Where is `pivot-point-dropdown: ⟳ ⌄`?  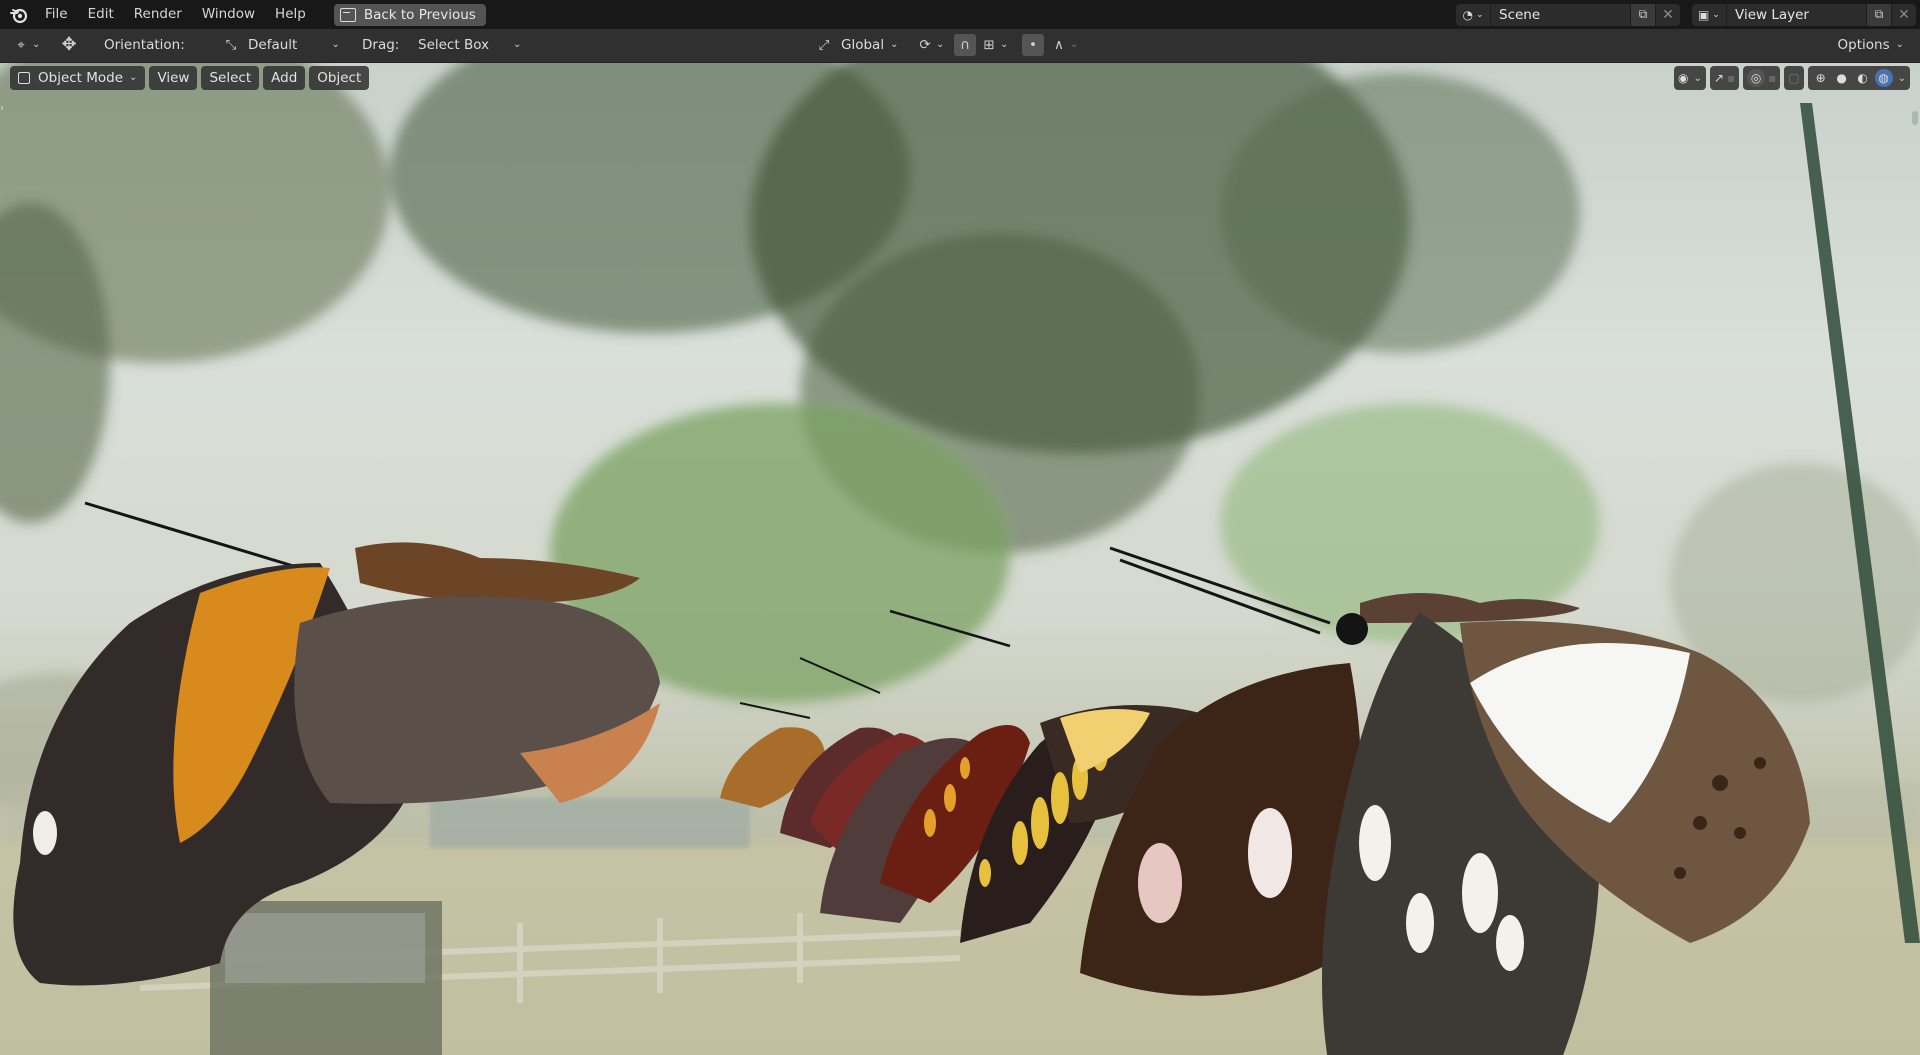
pivot-point-dropdown: ⟳ ⌄ is located at coordinates (929, 45).